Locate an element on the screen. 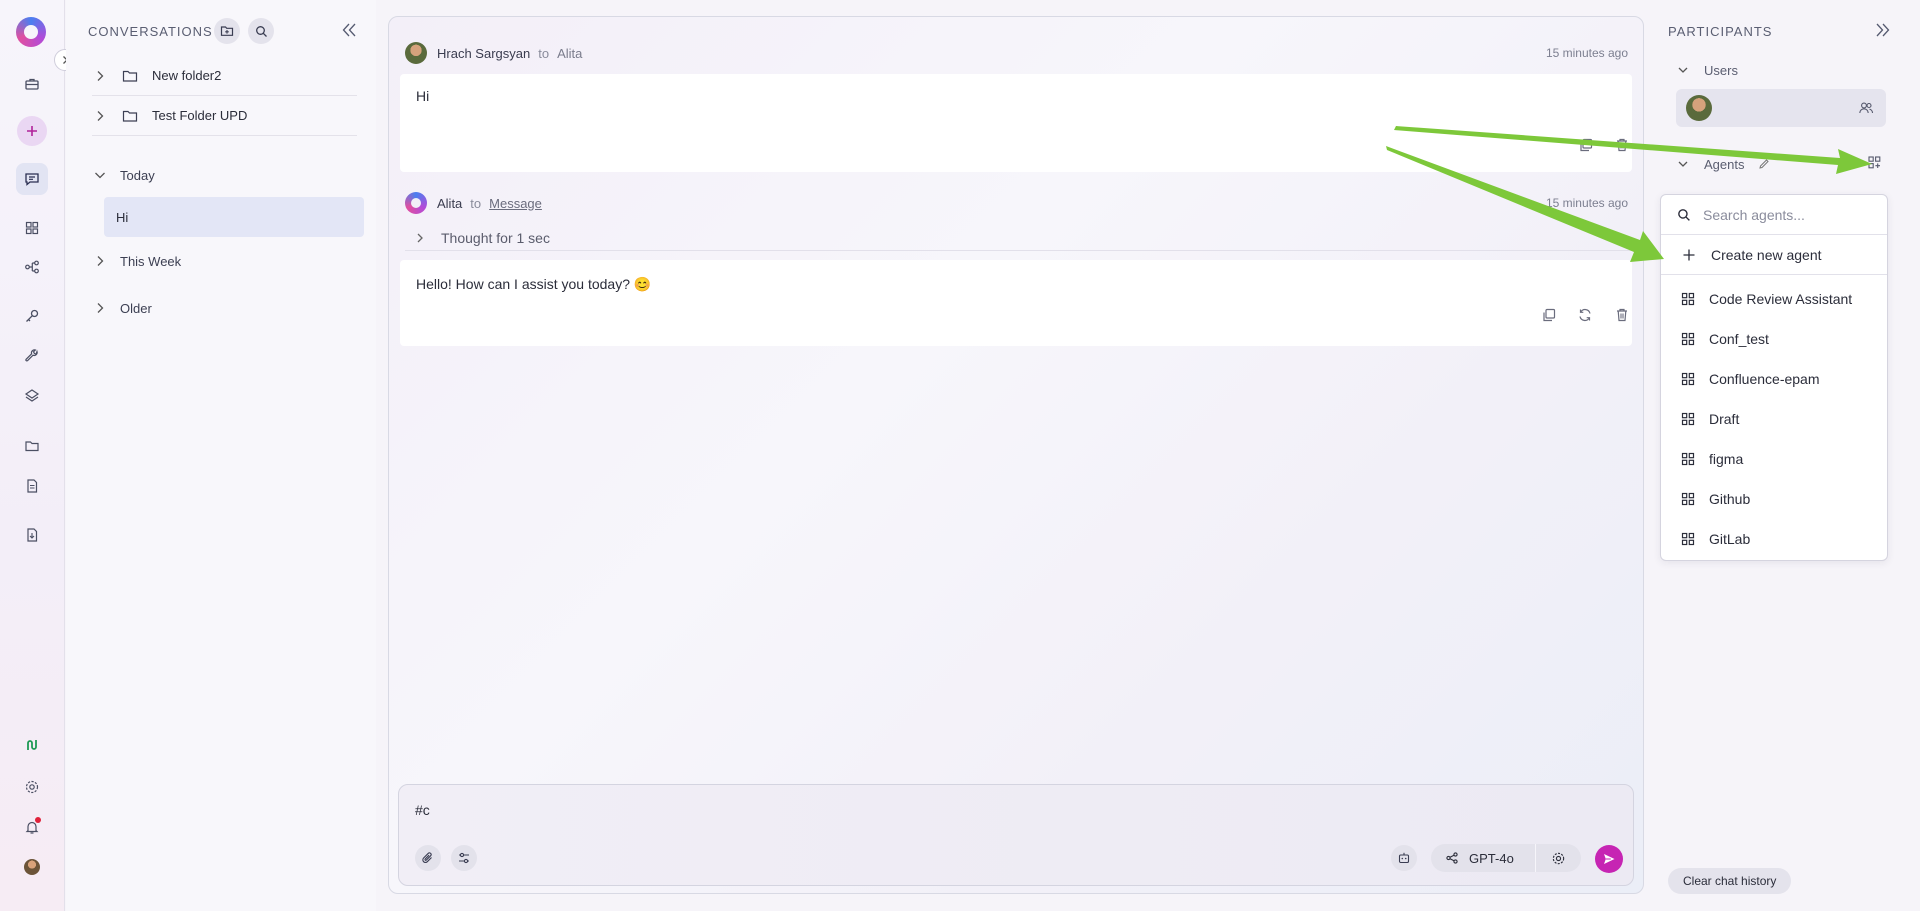  grid-plus-icon is located at coordinates (1874, 162).